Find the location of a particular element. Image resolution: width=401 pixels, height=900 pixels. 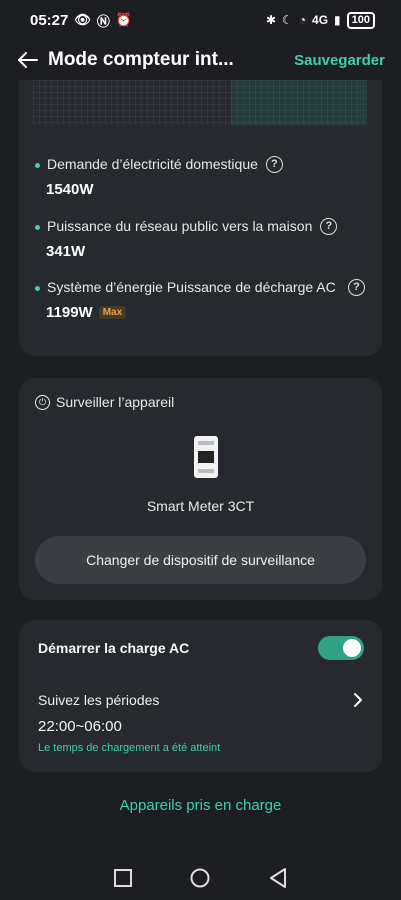

circle-nav-icon is located at coordinates (200, 878).